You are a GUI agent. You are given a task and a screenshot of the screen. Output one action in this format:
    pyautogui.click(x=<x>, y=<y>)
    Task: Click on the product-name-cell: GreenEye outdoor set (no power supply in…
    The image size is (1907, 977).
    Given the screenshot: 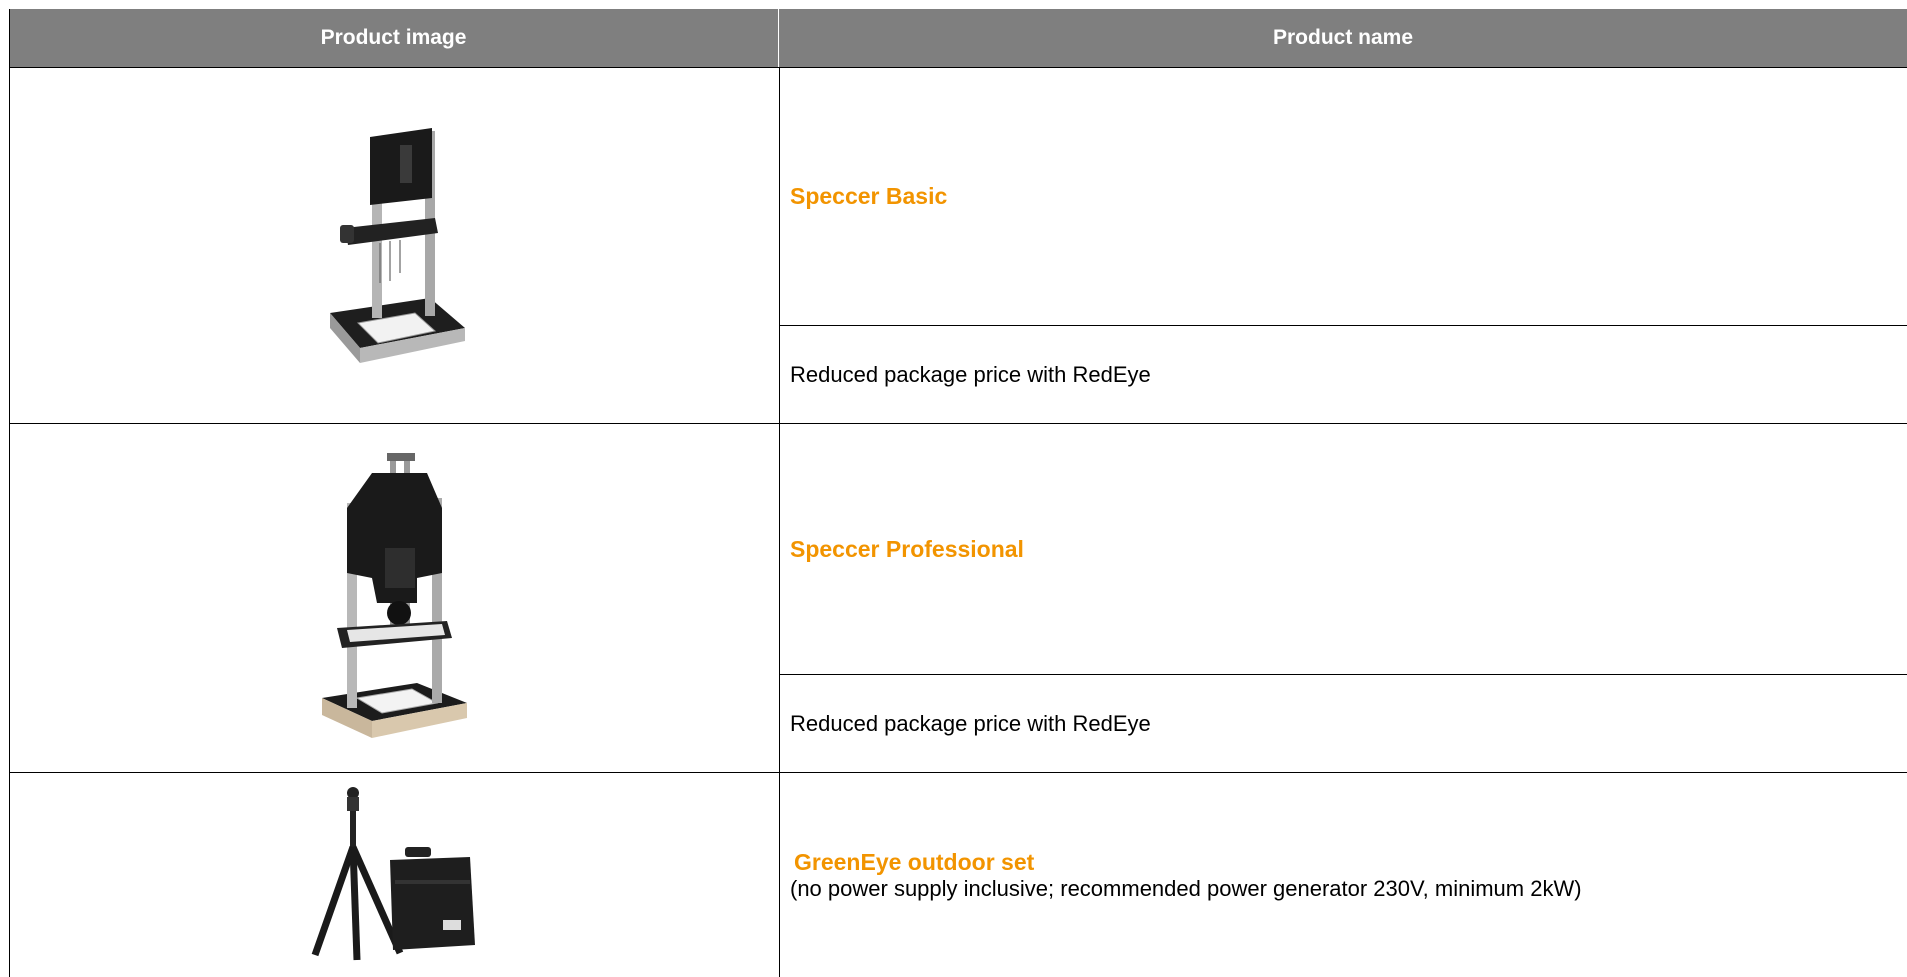 What is the action you would take?
    pyautogui.click(x=1343, y=875)
    